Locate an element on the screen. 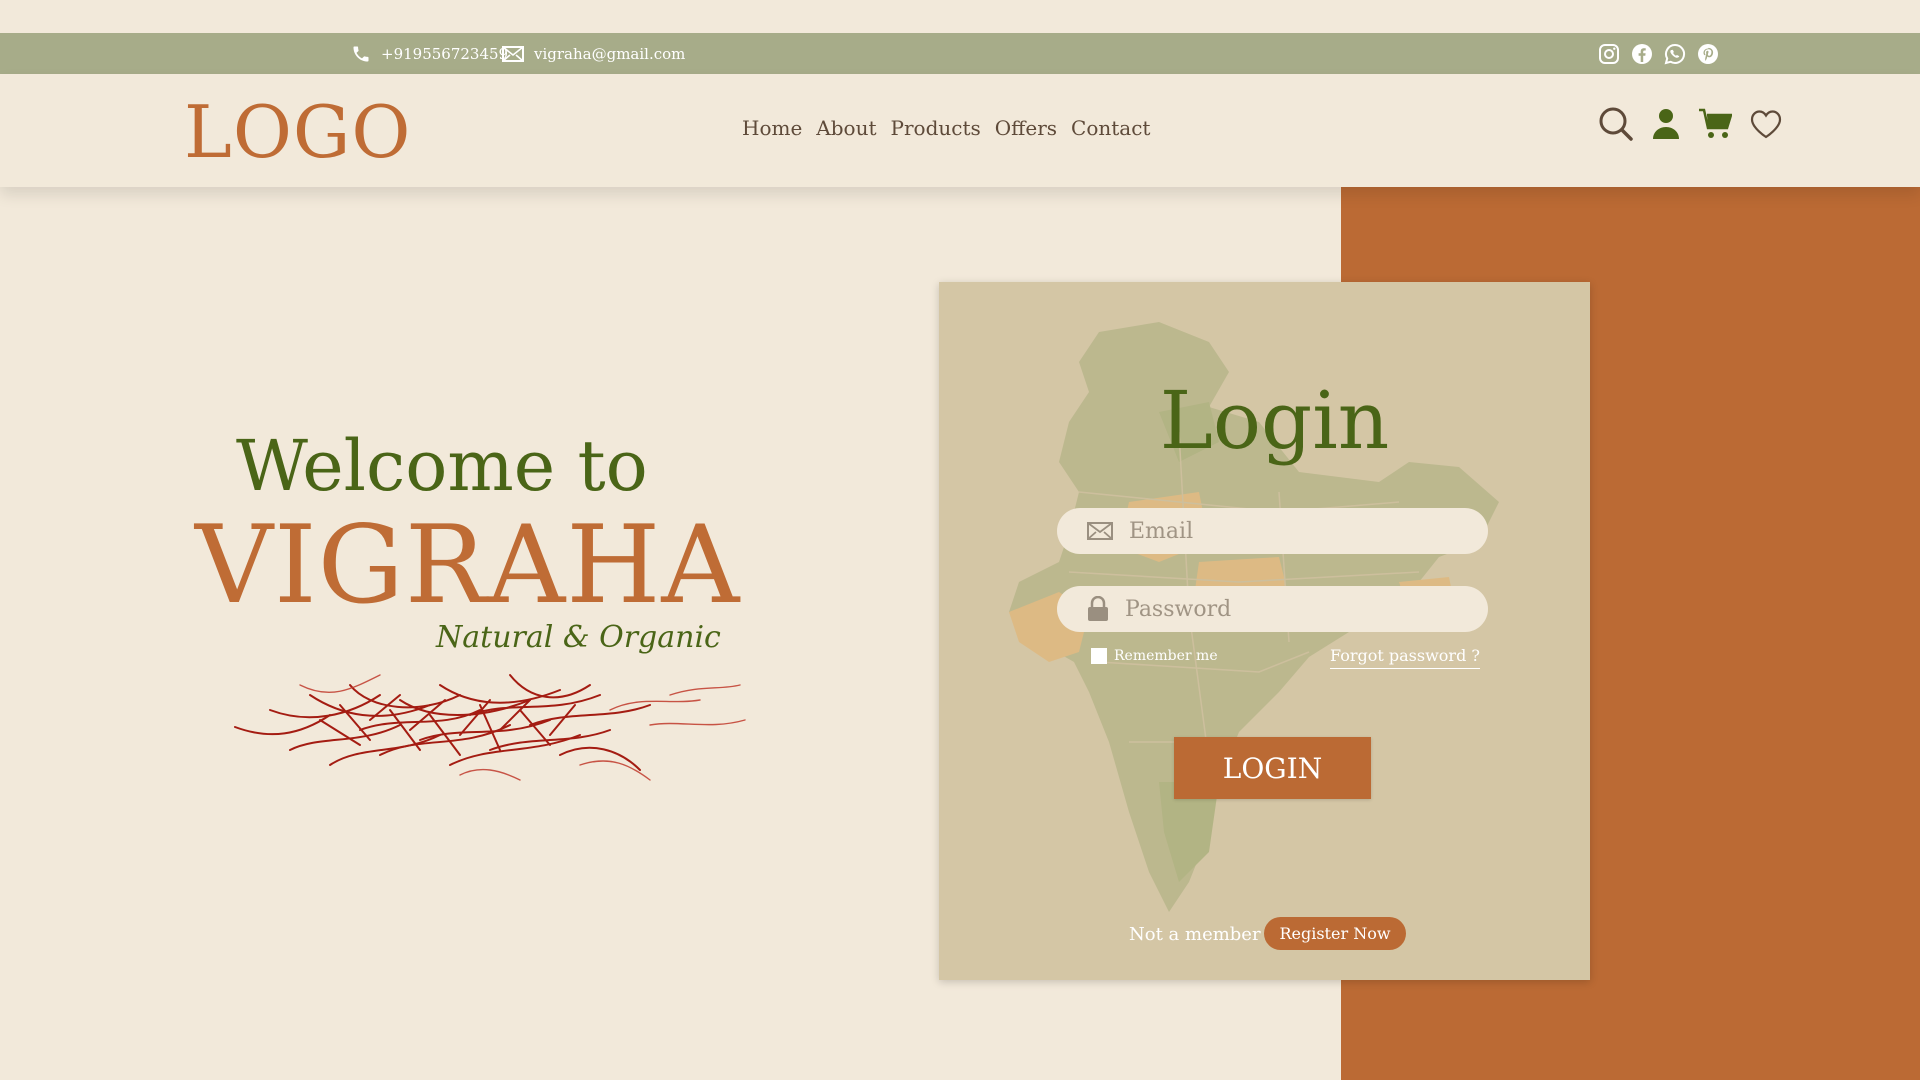 Image resolution: width=1920 pixels, height=1080 pixels. facebook-icon is located at coordinates (1642, 54).